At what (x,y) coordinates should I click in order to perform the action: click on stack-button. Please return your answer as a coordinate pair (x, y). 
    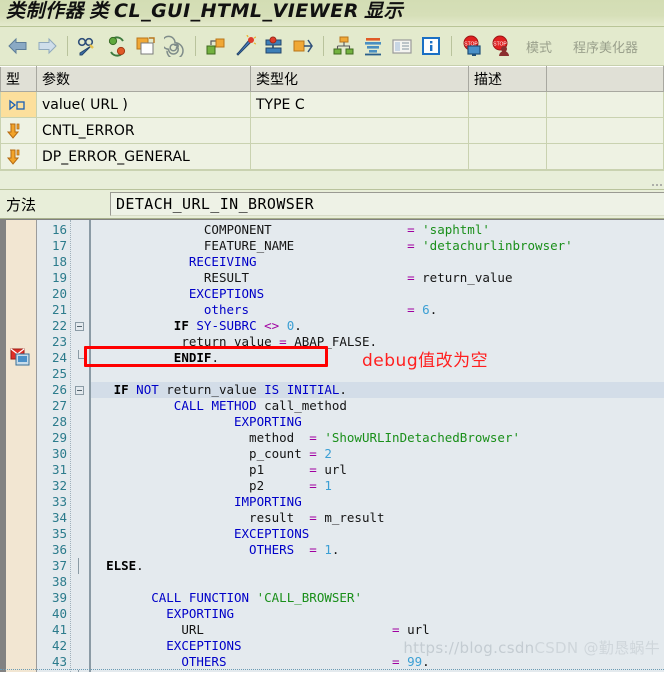
    Looking at the image, I should click on (373, 46).